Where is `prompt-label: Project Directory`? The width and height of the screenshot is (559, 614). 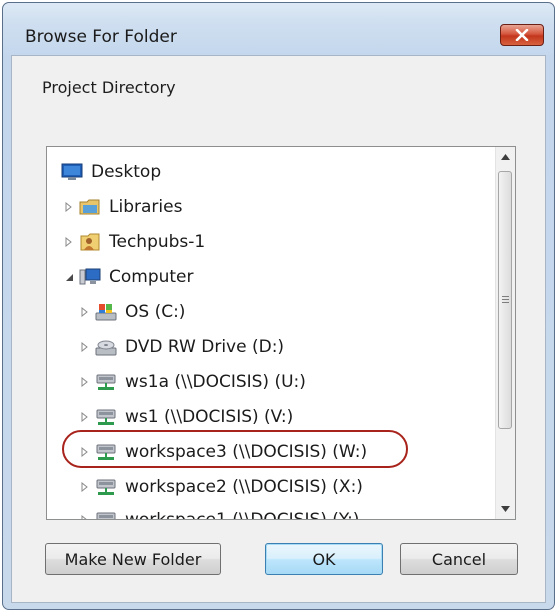 prompt-label: Project Directory is located at coordinates (109, 87).